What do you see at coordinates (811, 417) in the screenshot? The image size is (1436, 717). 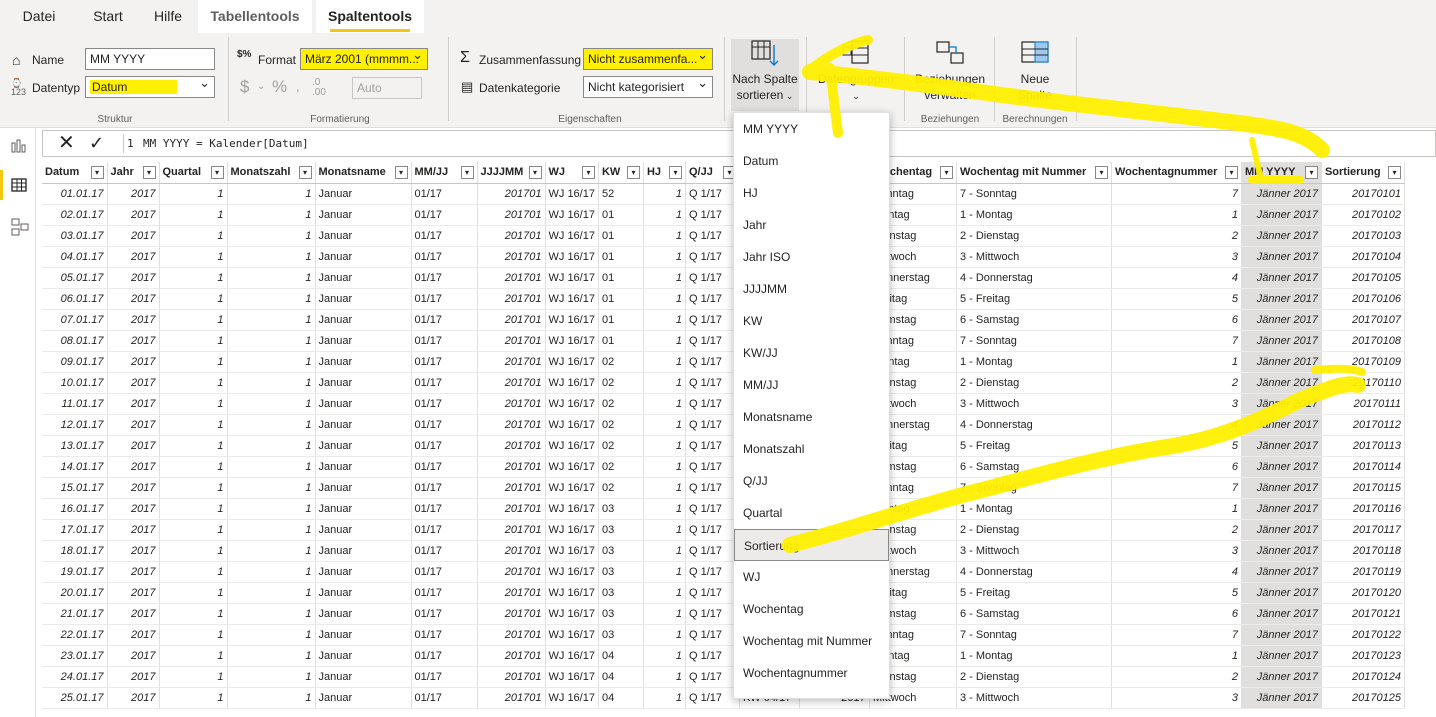 I see `sort-option: Monatsname` at bounding box center [811, 417].